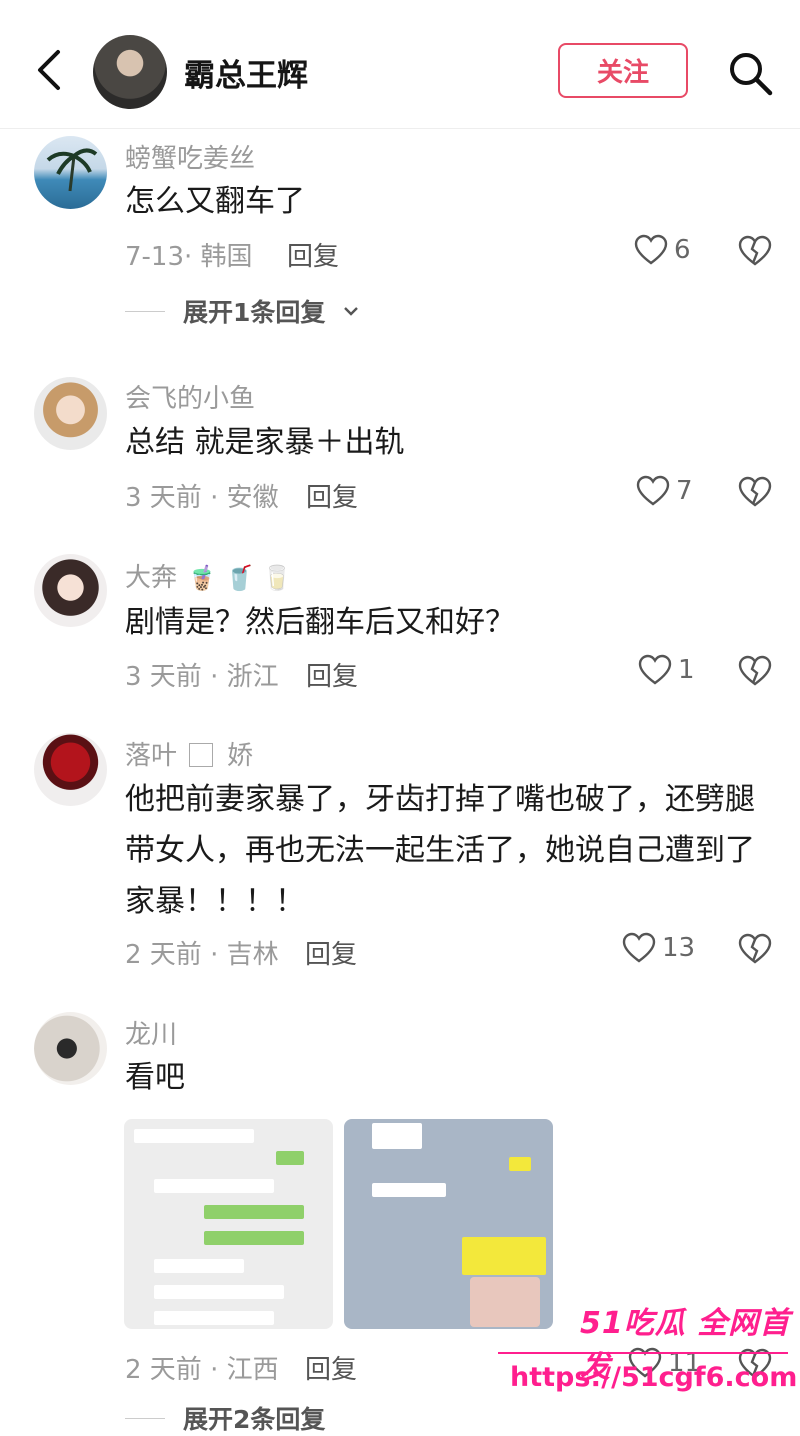  What do you see at coordinates (202, 955) in the screenshot?
I see `comment-meta: 2 天前 · 吉林` at bounding box center [202, 955].